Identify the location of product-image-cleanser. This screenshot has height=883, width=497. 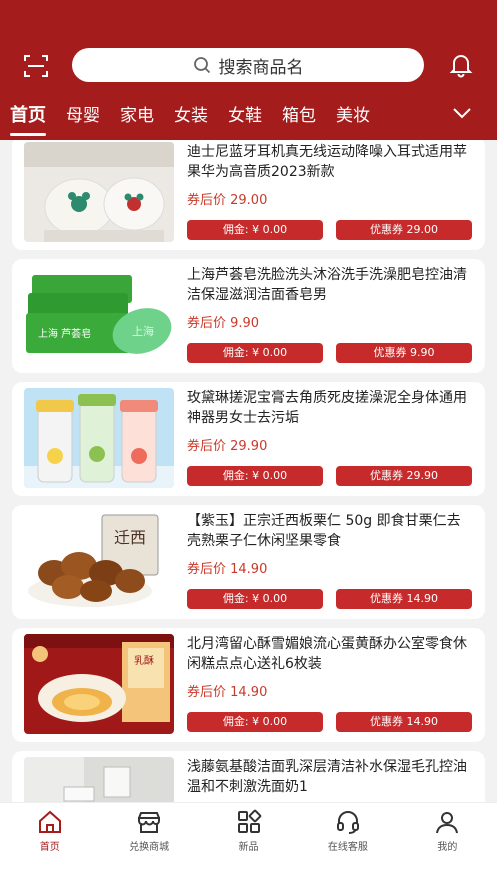
(99, 779).